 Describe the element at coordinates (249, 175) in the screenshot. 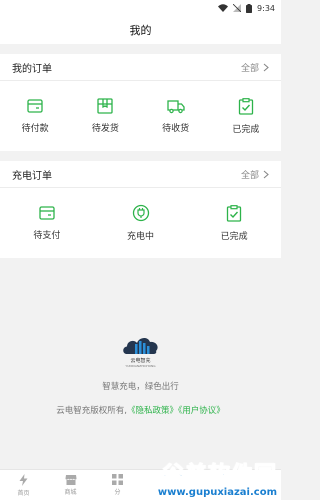

I see `charging-orders-all-label: 全部` at that location.